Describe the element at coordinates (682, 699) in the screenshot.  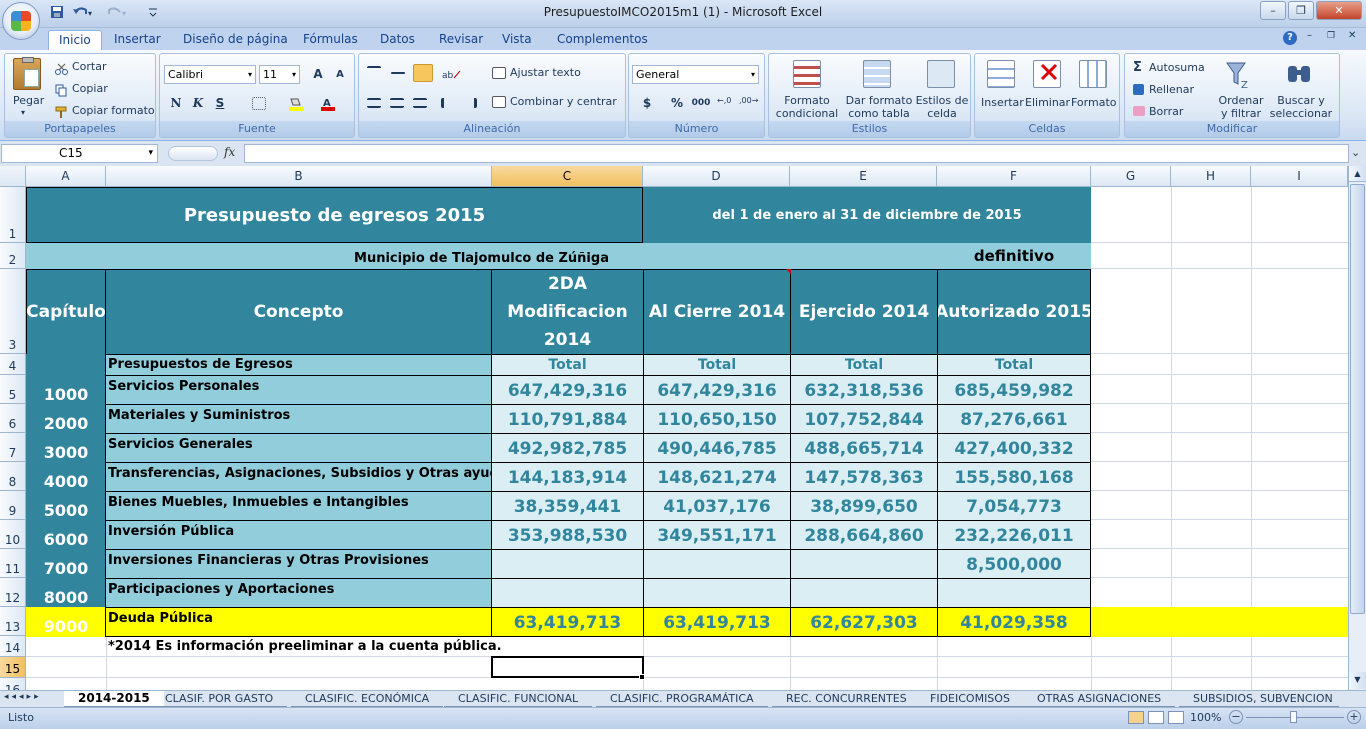
I see `sheet-tab: CLASIFIC. PROGRAMÁTICA` at that location.